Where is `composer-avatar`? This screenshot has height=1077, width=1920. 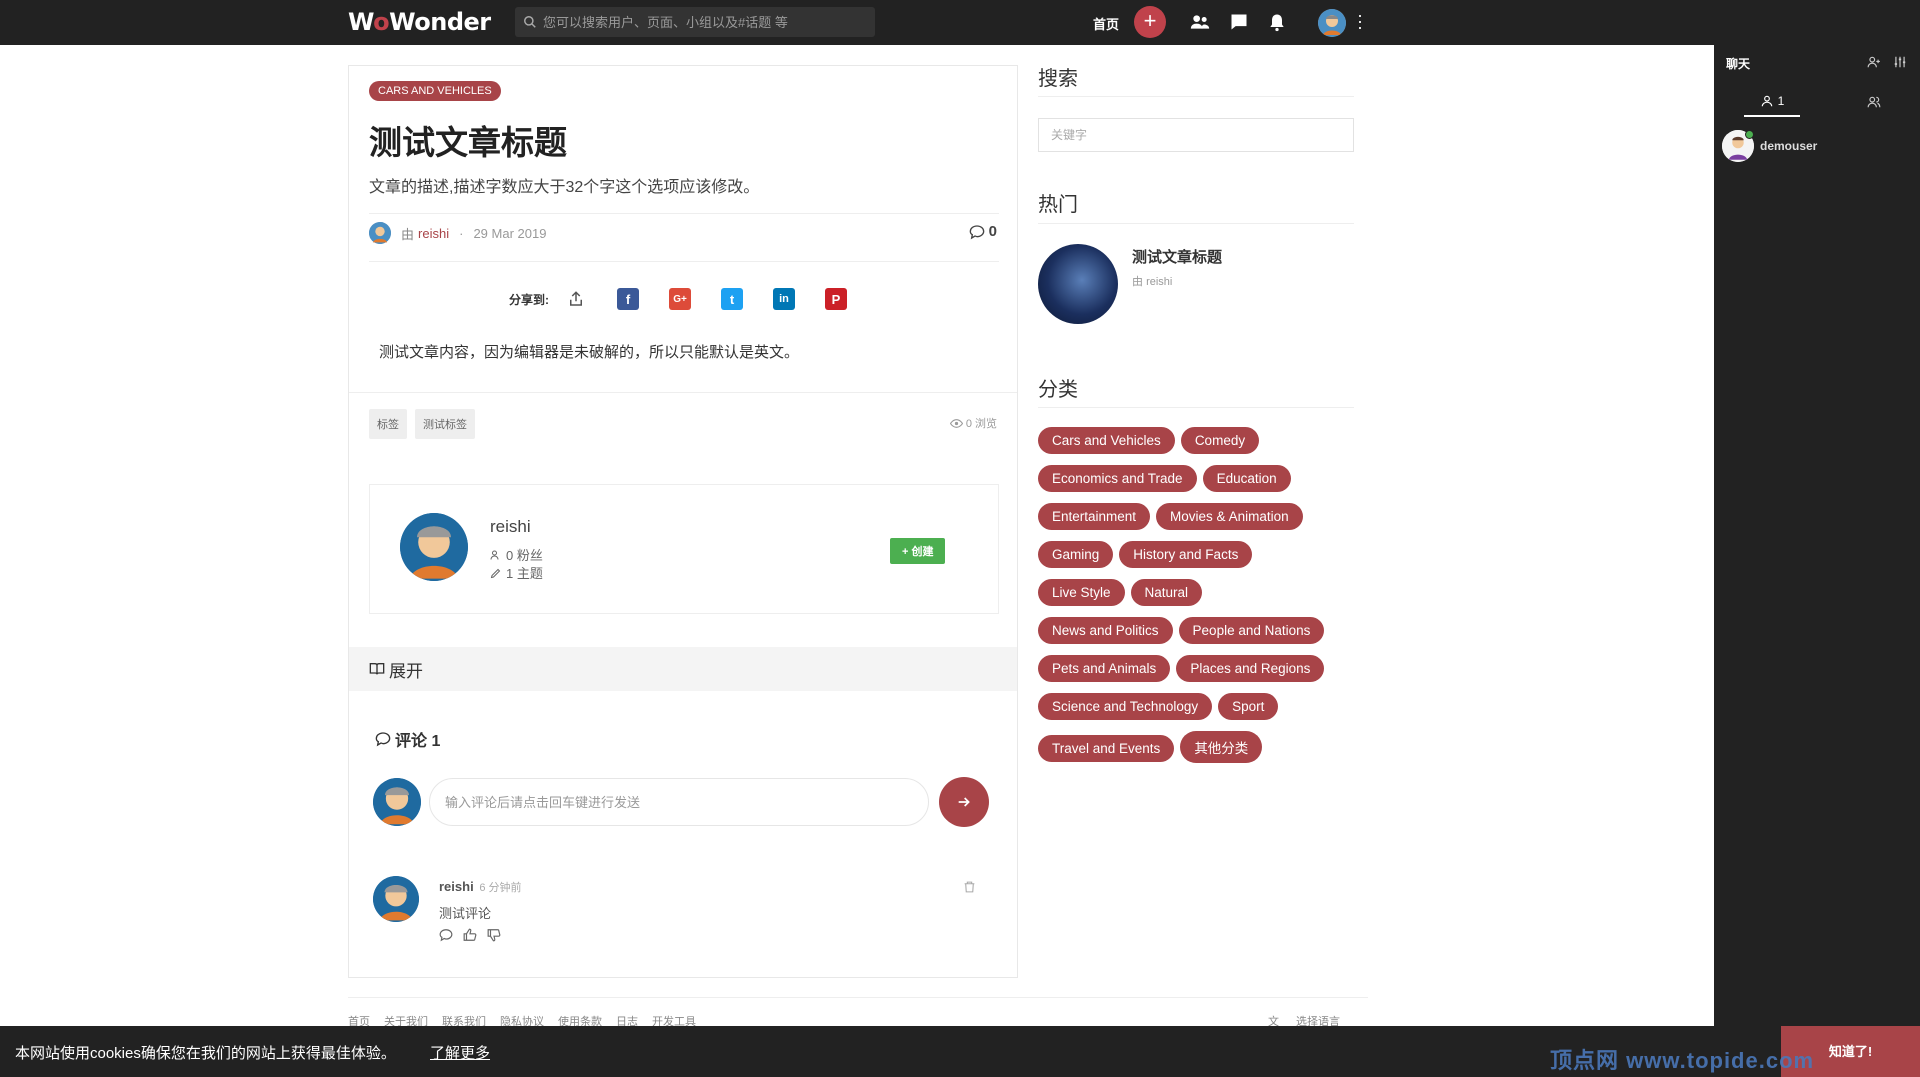
composer-avatar is located at coordinates (397, 802).